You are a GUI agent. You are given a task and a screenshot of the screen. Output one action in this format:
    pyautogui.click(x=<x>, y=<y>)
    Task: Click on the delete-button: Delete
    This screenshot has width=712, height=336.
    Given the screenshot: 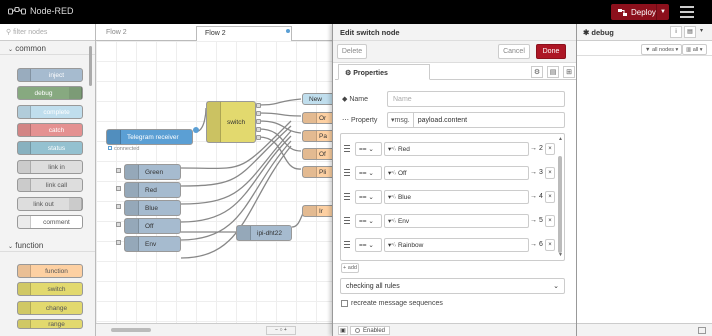 What is the action you would take?
    pyautogui.click(x=352, y=51)
    